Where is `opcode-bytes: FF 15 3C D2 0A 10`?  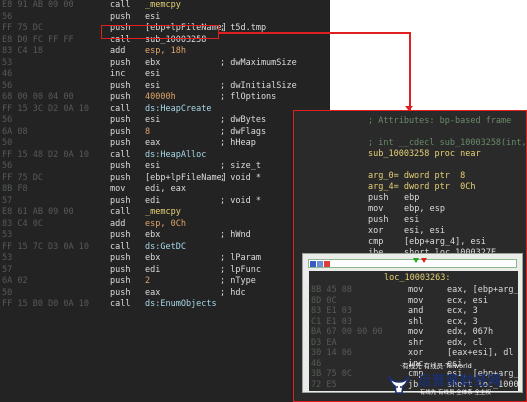 opcode-bytes: FF 15 3C D2 0A 10 is located at coordinates (45, 108).